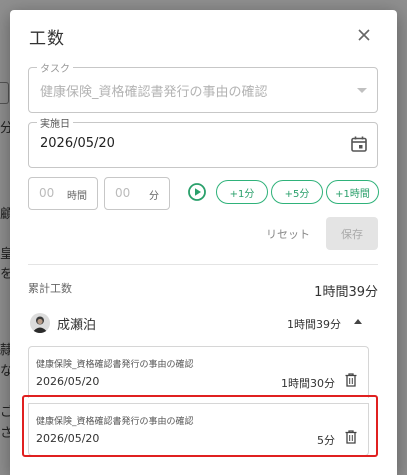 This screenshot has width=407, height=475. I want to click on user-total-hours: 1時間39分, so click(314, 324).